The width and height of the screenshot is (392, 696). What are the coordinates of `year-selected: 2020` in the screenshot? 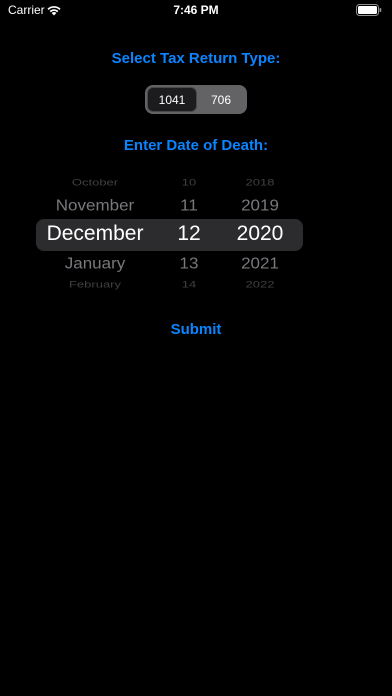 It's located at (260, 234).